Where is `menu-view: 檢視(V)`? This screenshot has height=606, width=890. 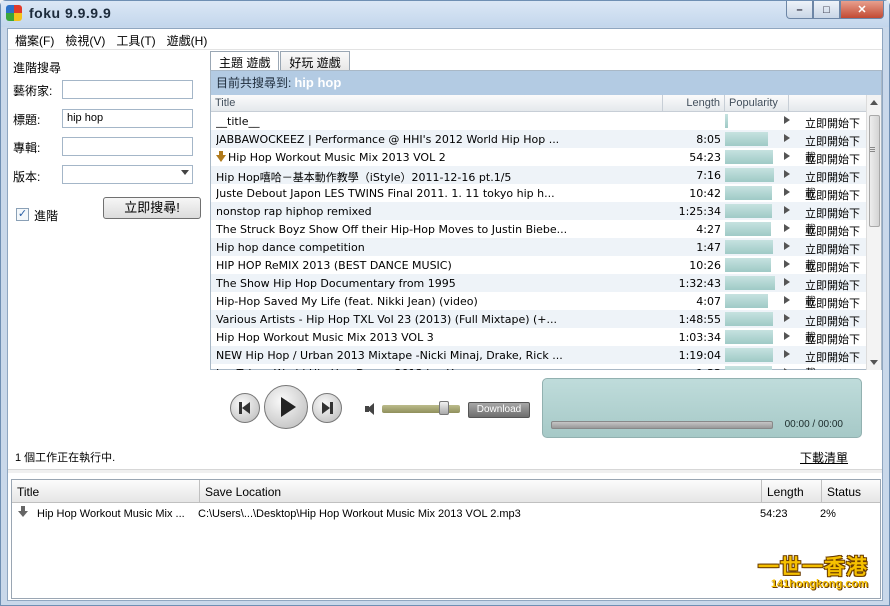
menu-view: 檢視(V) is located at coordinates (87, 39).